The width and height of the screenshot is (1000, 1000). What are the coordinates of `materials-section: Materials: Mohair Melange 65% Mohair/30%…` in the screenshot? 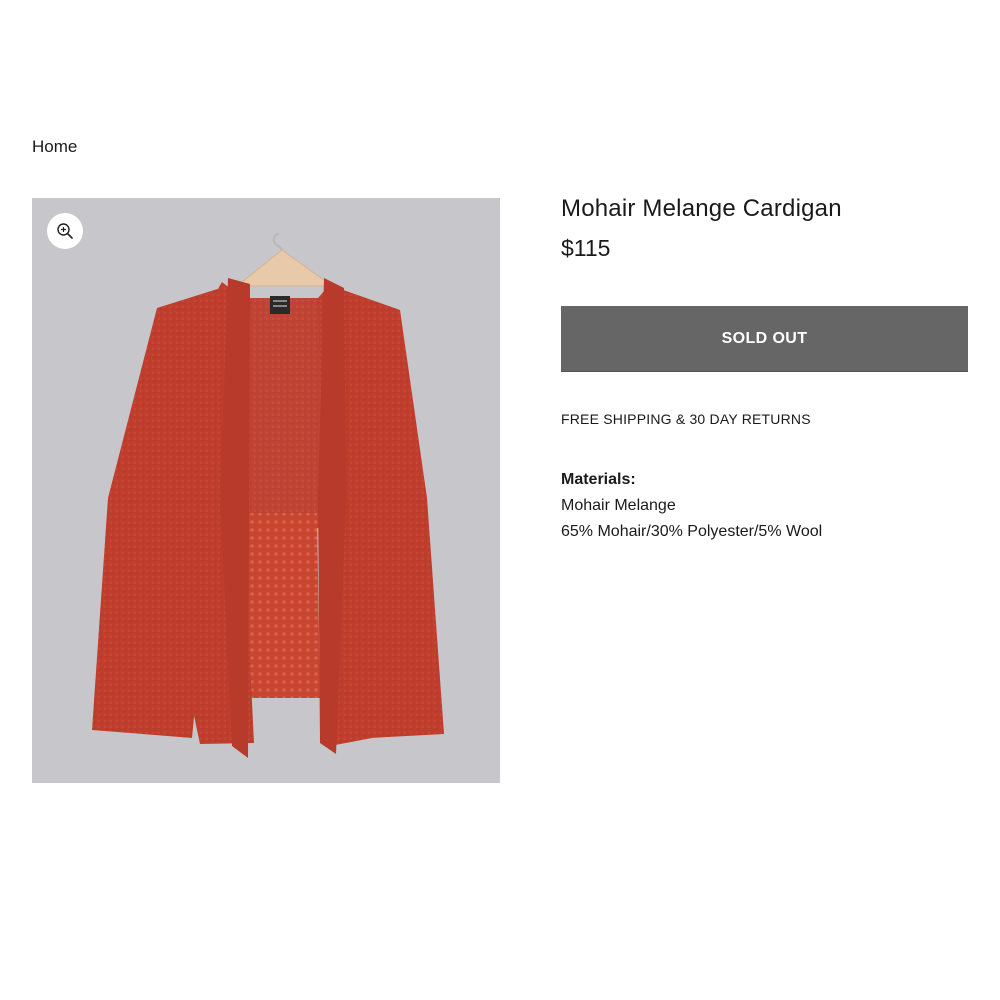 It's located at (691, 506).